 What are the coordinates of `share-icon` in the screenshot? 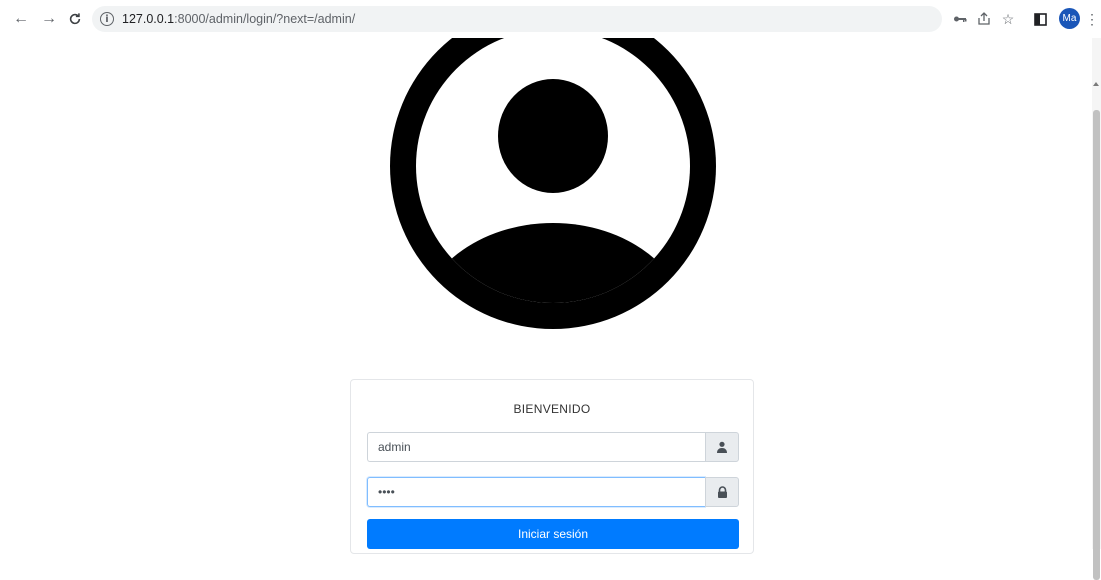 It's located at (984, 19).